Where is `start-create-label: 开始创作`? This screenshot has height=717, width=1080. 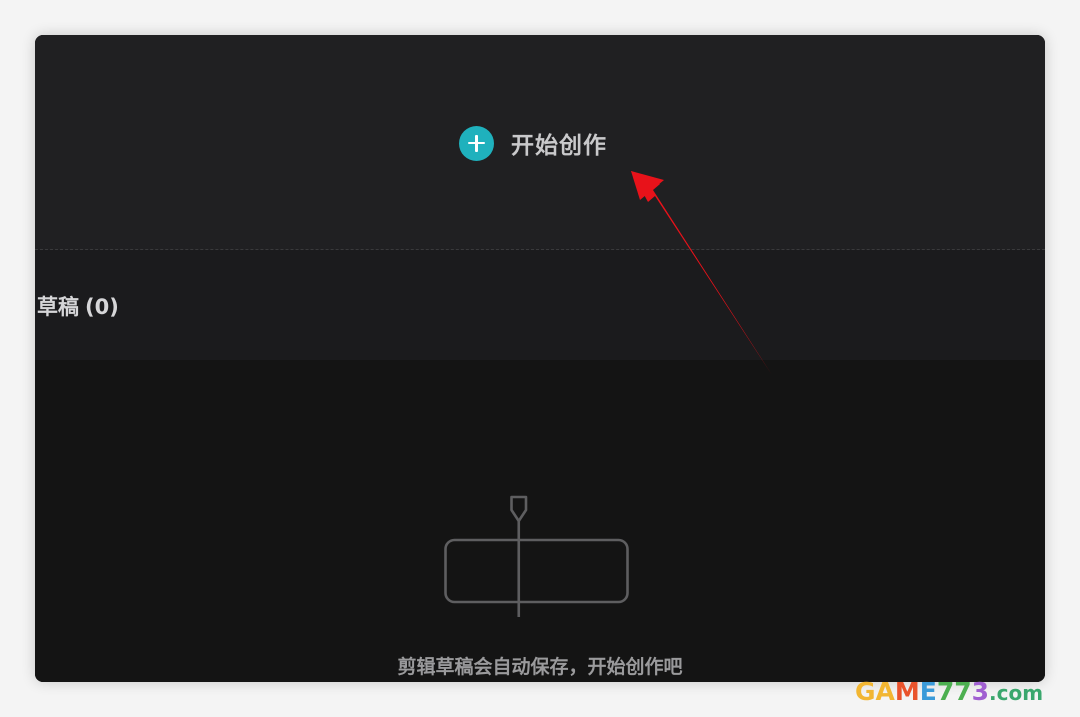
start-create-label: 开始创作 is located at coordinates (559, 143).